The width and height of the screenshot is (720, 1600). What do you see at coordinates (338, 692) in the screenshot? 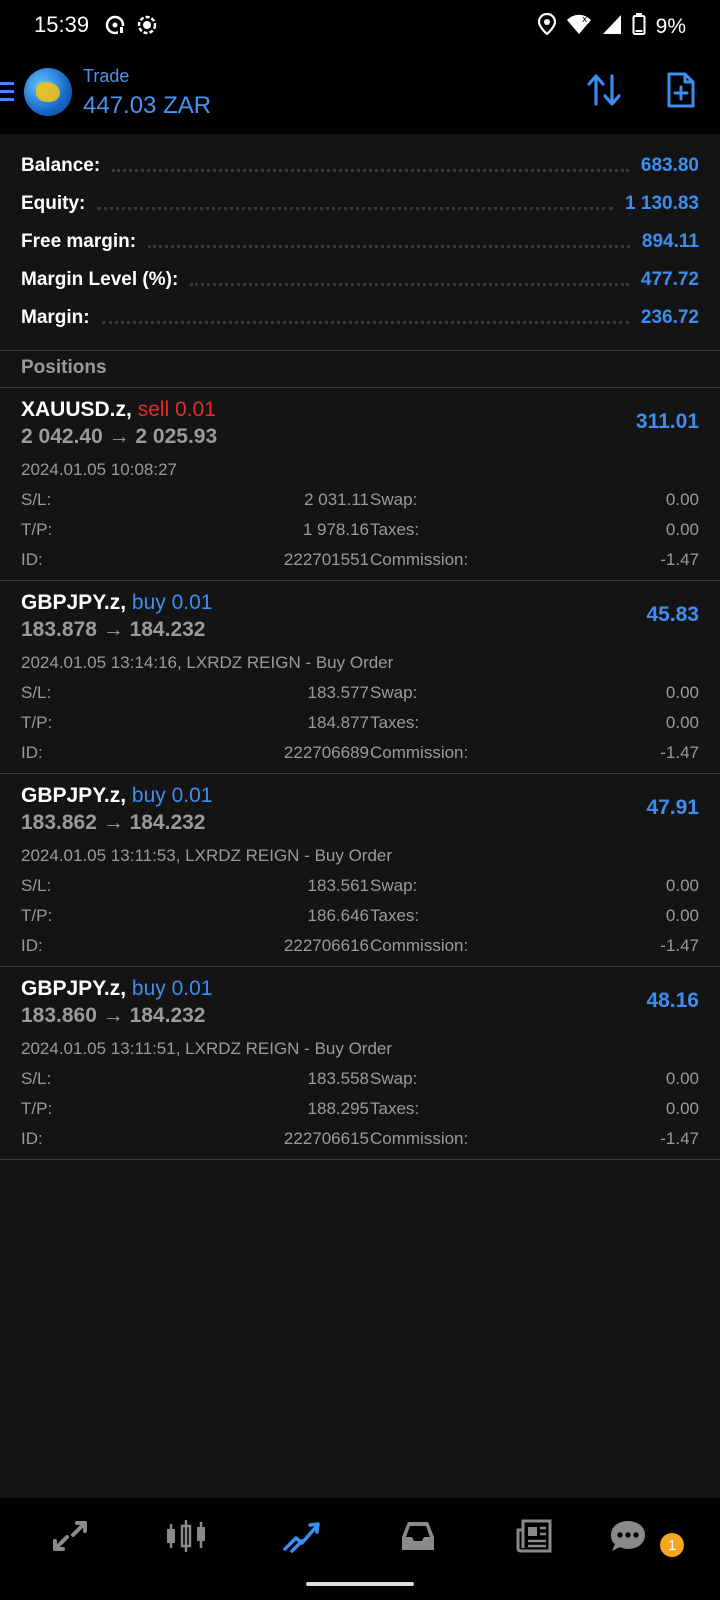
I see `sl-value: 183.577` at bounding box center [338, 692].